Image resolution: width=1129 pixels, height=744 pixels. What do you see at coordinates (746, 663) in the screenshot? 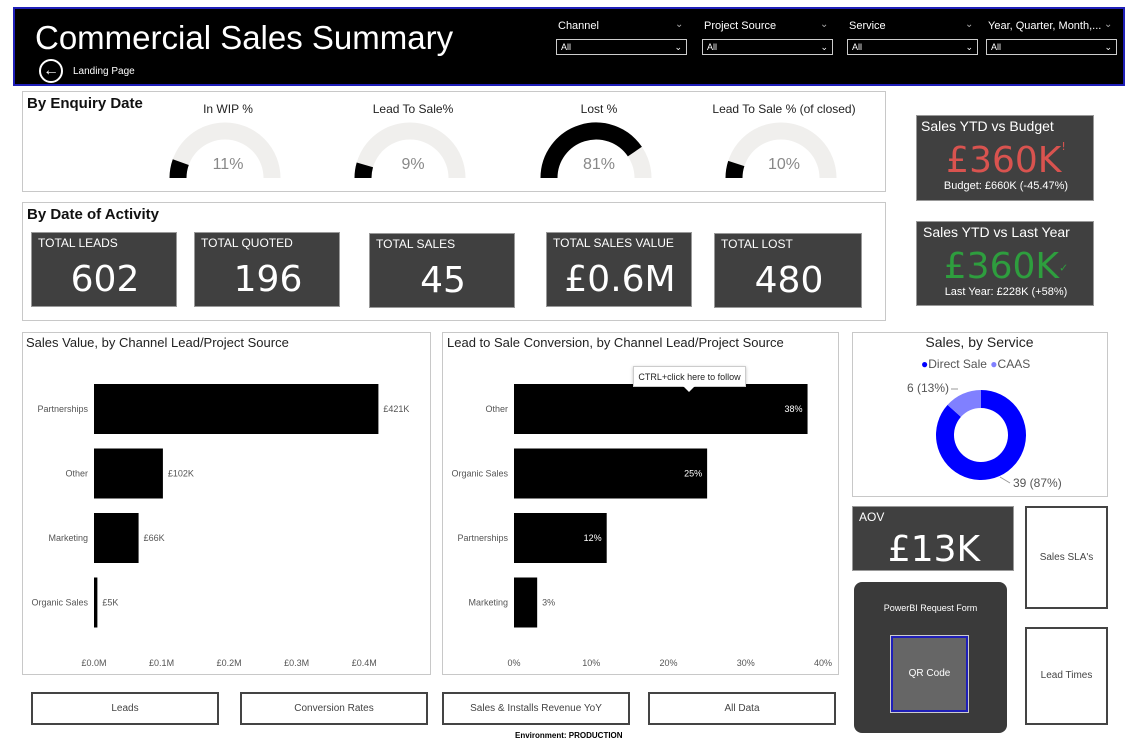
I see `tick-label: 30%` at bounding box center [746, 663].